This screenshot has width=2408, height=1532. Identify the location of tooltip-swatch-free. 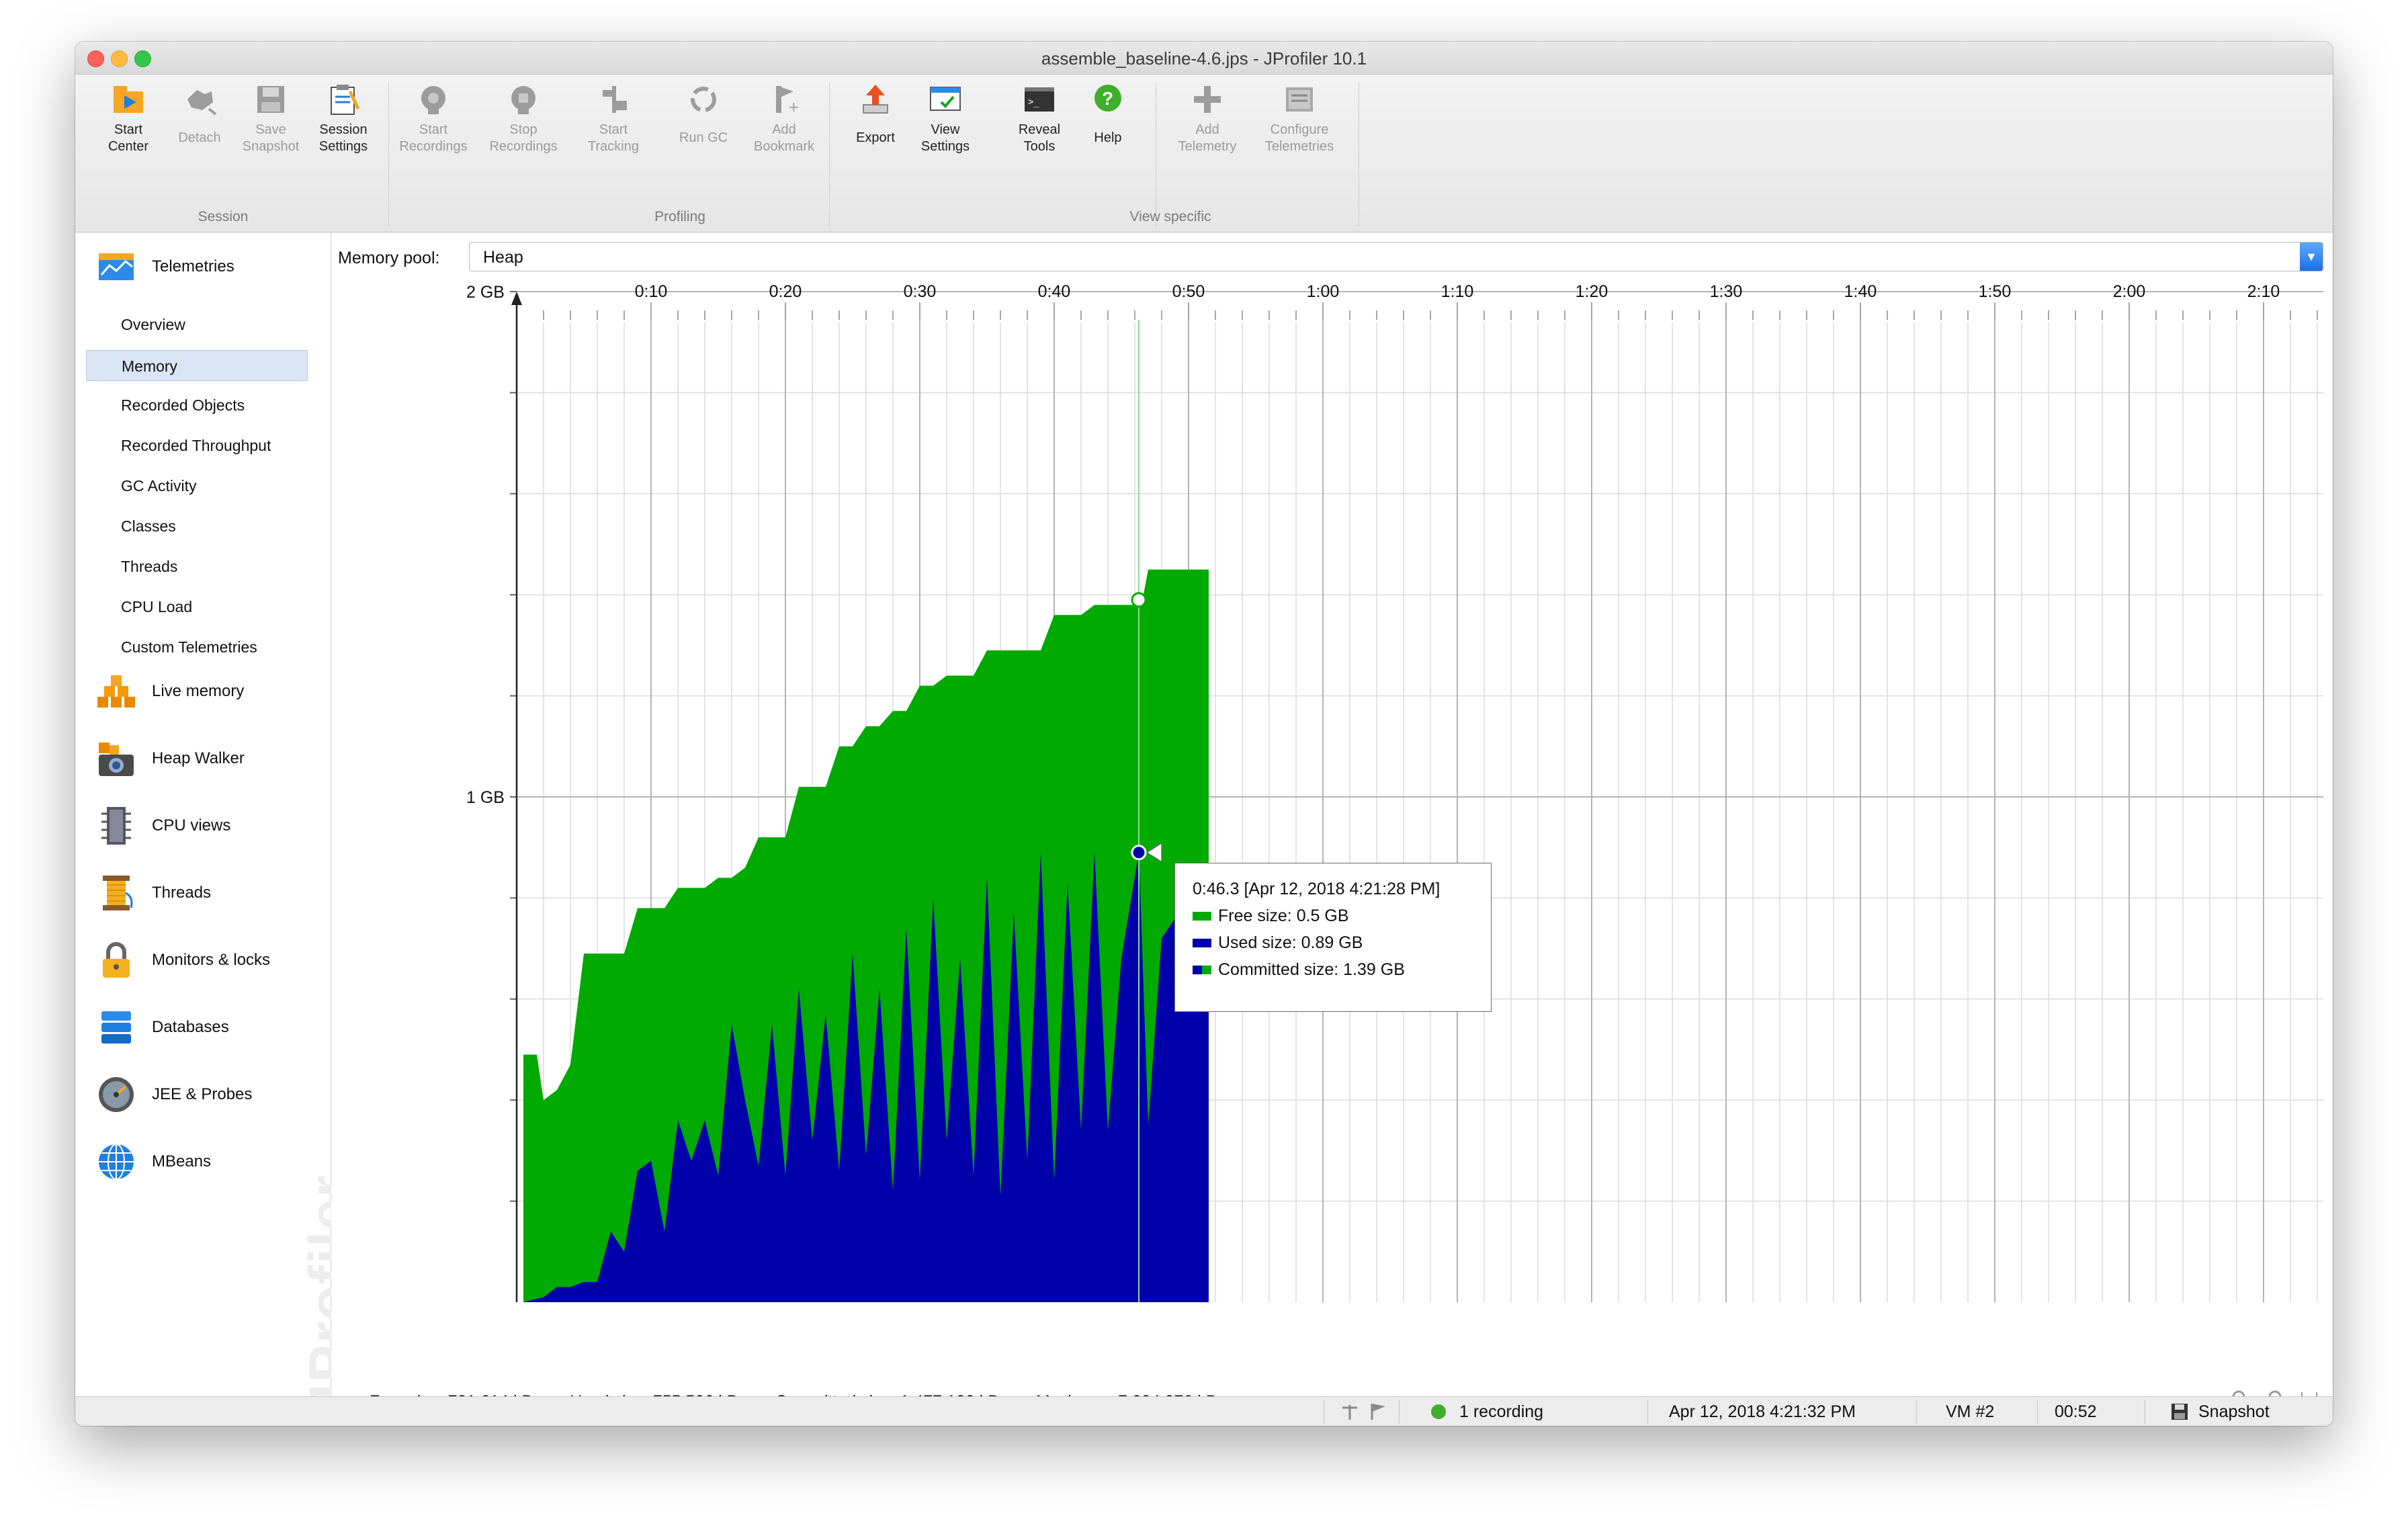
(1202, 916).